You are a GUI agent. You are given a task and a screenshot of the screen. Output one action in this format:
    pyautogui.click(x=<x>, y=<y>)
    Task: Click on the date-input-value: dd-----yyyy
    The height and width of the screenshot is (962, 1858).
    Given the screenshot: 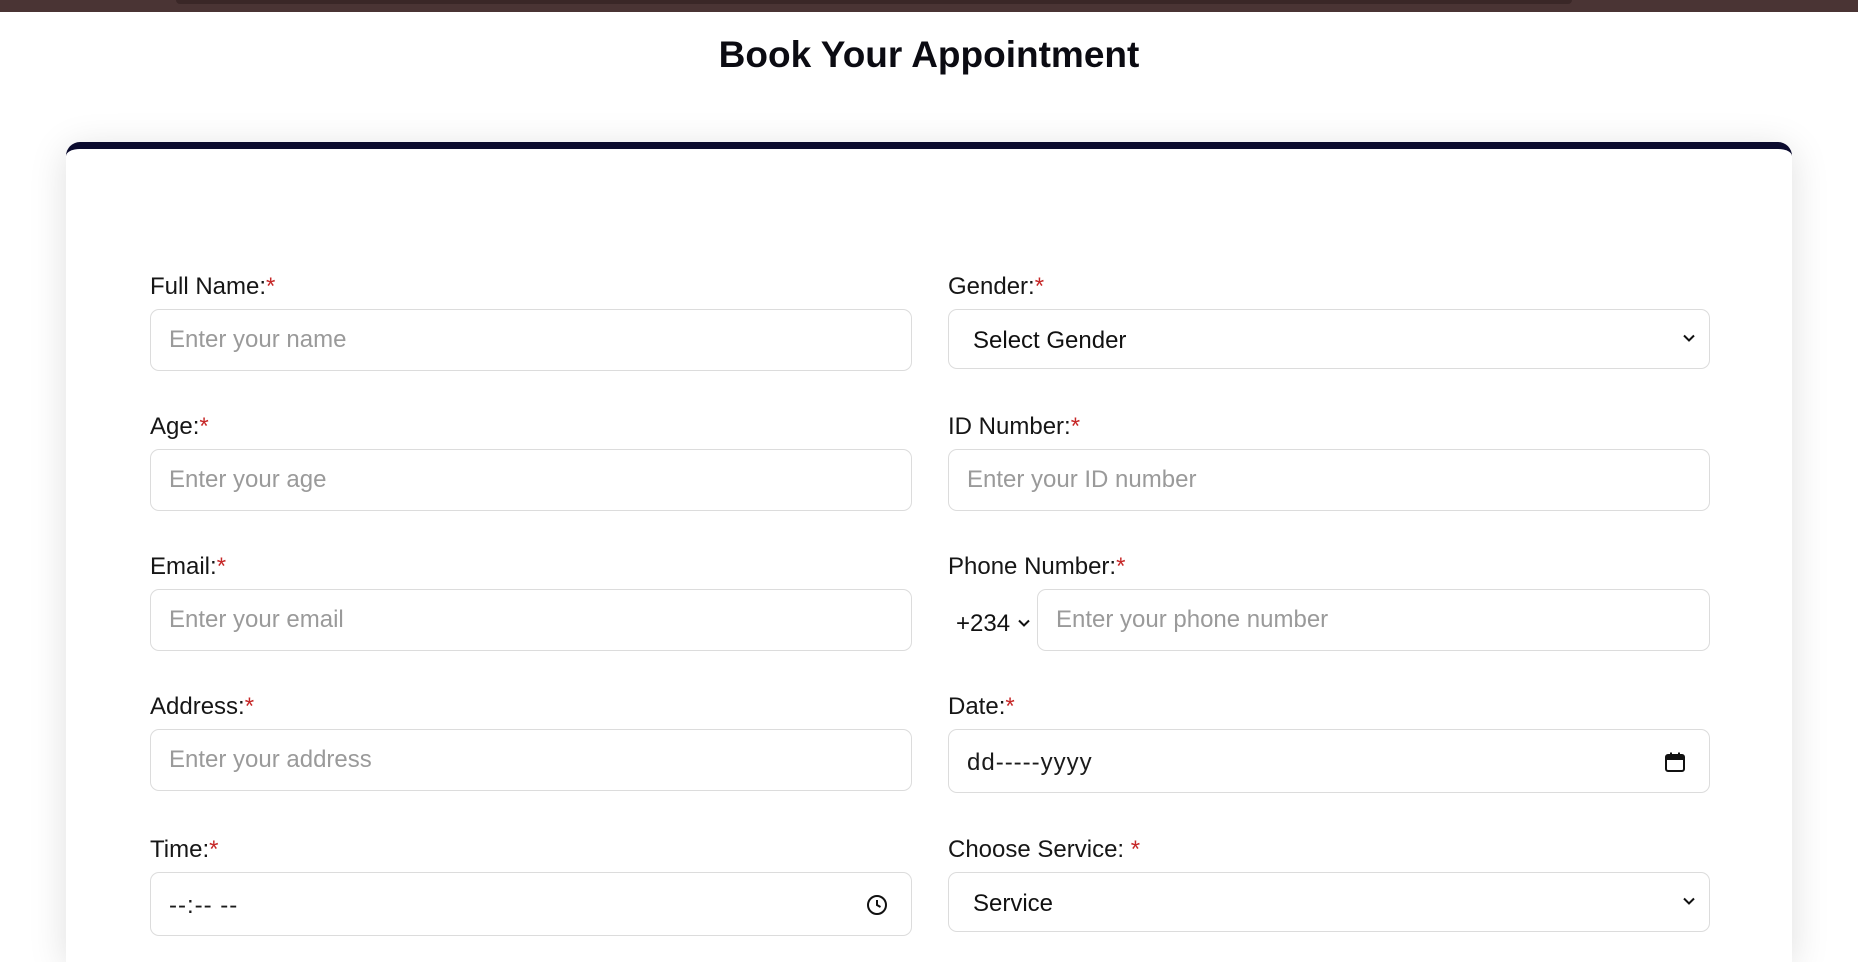 What is the action you would take?
    pyautogui.click(x=1030, y=762)
    